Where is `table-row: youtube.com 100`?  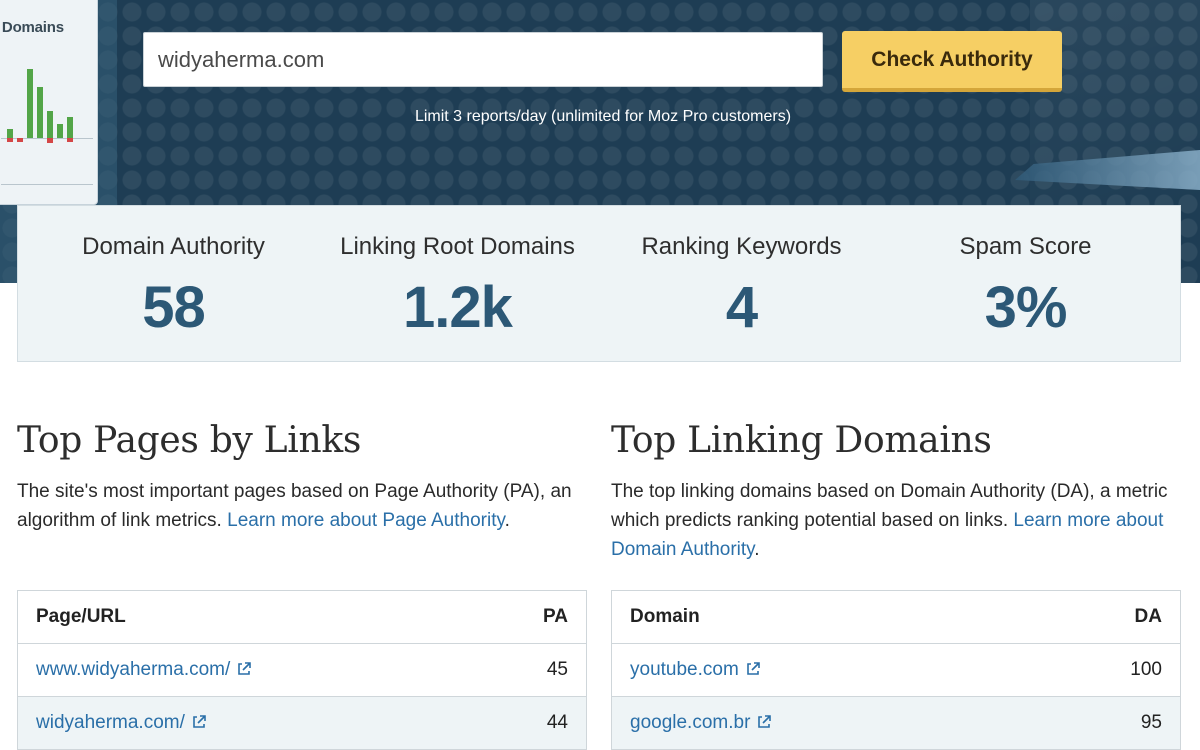
table-row: youtube.com 100 is located at coordinates (896, 670).